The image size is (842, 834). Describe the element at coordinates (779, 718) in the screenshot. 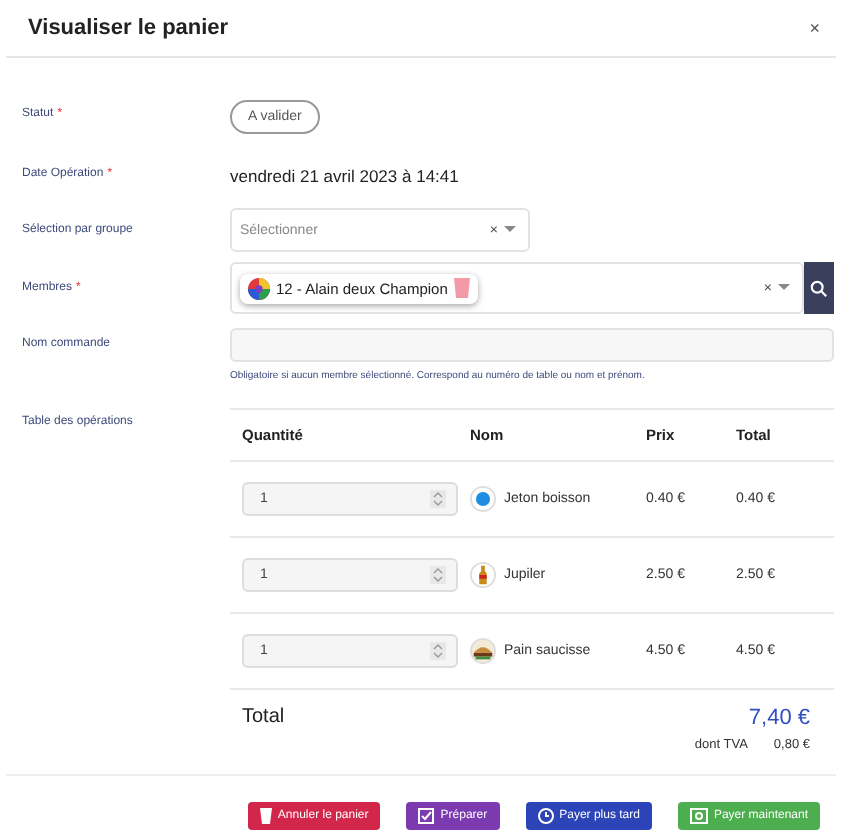

I see `total-amount: 7,40 €` at that location.